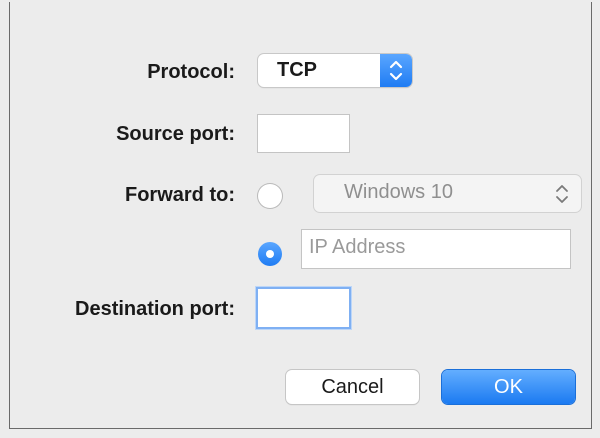 The height and width of the screenshot is (438, 600). I want to click on source-port-field, so click(303, 133).